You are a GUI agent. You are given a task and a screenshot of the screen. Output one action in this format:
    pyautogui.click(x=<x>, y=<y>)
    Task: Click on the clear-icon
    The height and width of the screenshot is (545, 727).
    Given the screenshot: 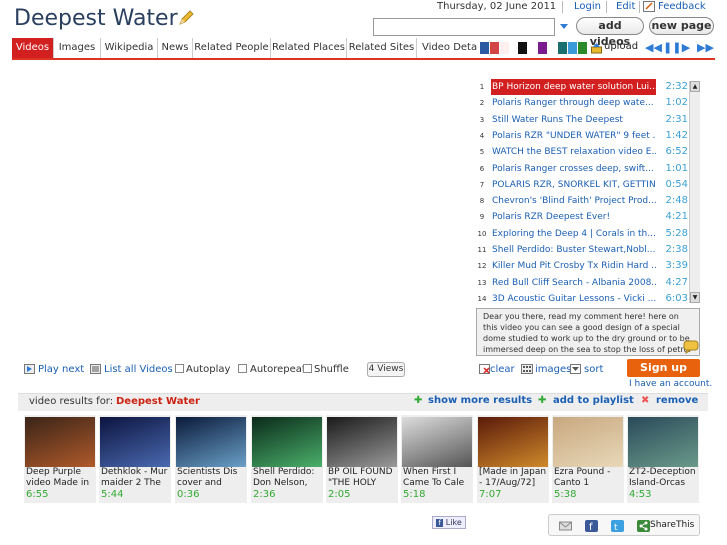 What is the action you would take?
    pyautogui.click(x=484, y=369)
    